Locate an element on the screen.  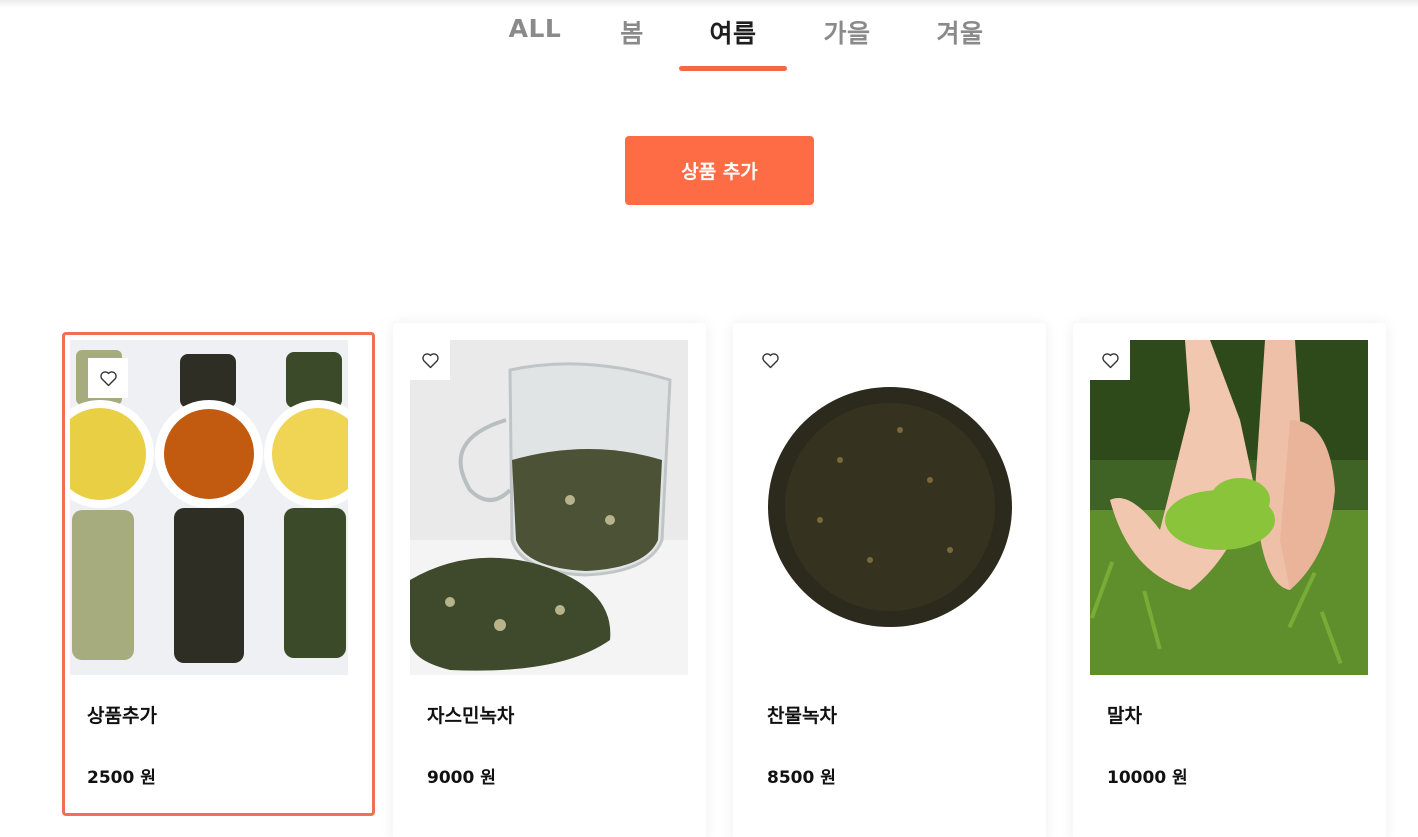
season-tabs: ALL 봄 여름 가을 겨울 is located at coordinates (709, 43).